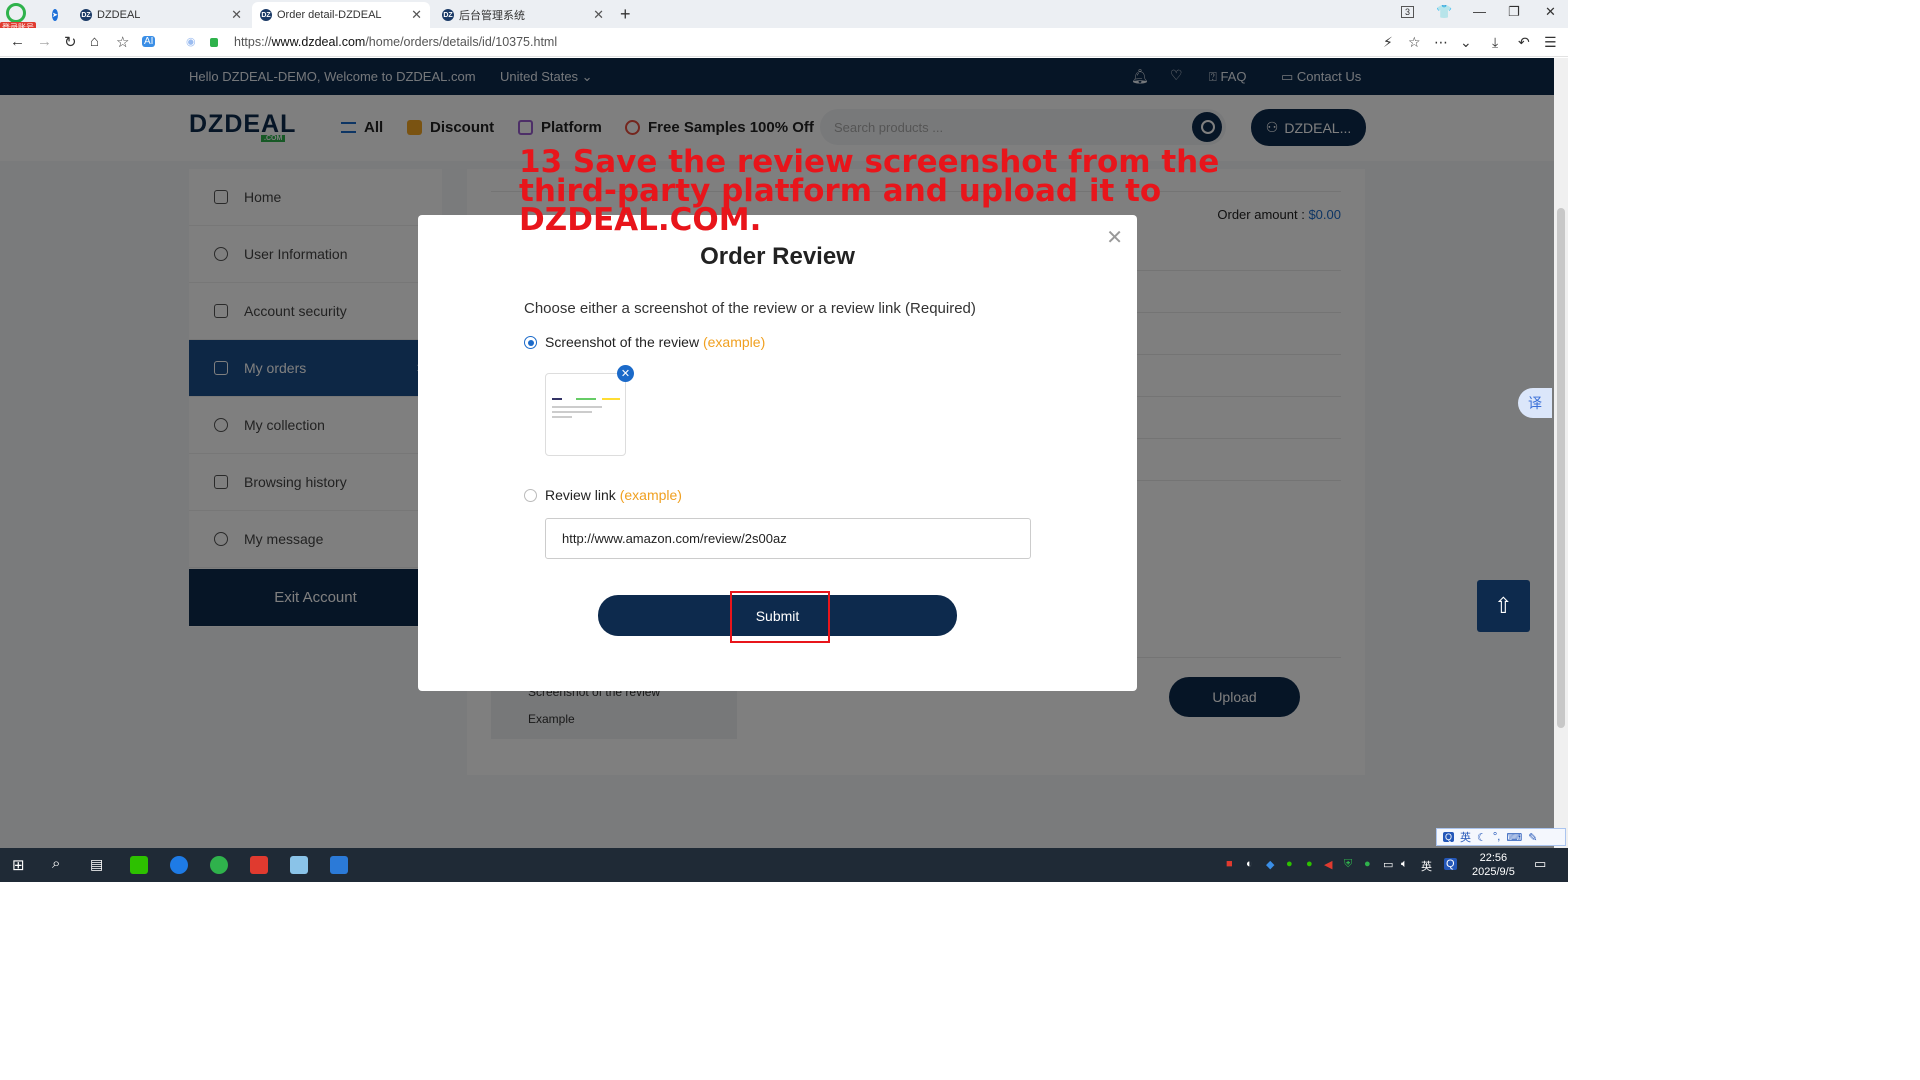 This screenshot has height=1080, width=1920. What do you see at coordinates (1479, 11) in the screenshot?
I see `minimize-button: —` at bounding box center [1479, 11].